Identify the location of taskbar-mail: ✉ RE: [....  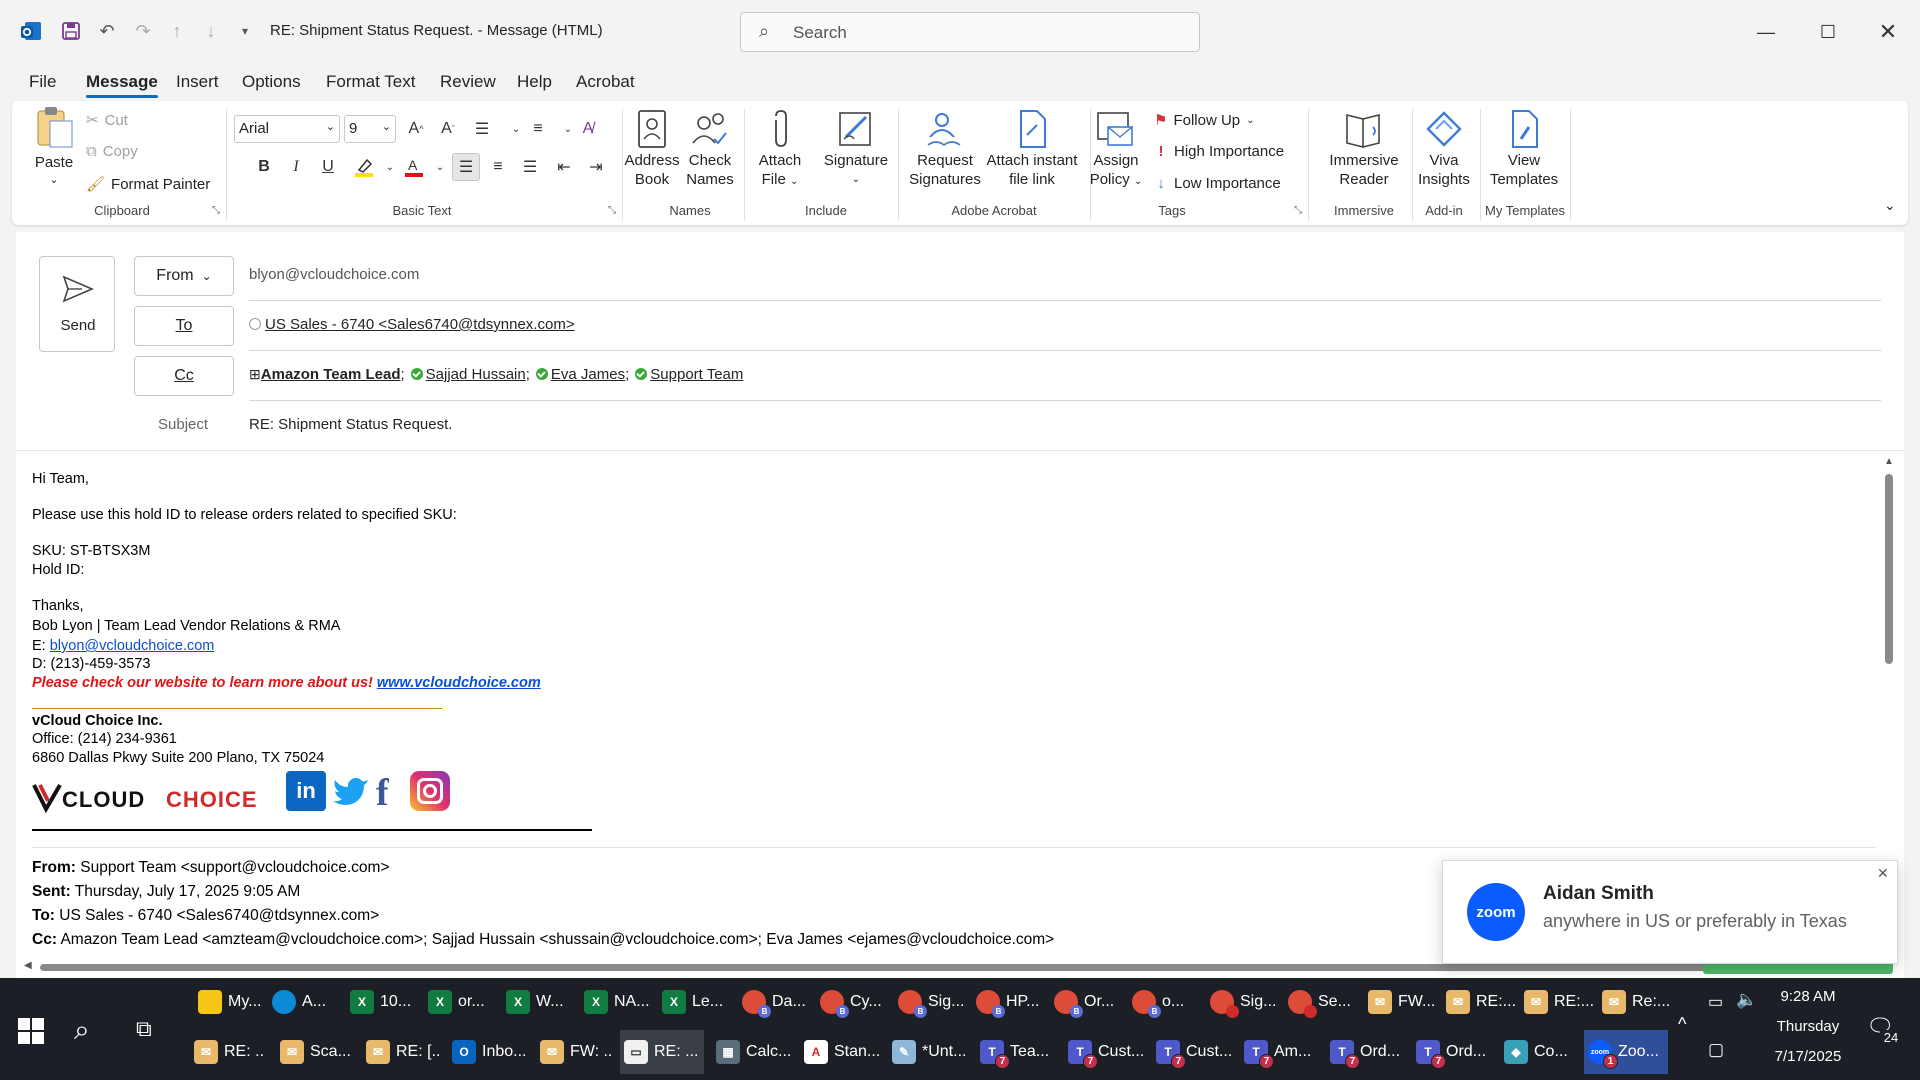
(402, 1052).